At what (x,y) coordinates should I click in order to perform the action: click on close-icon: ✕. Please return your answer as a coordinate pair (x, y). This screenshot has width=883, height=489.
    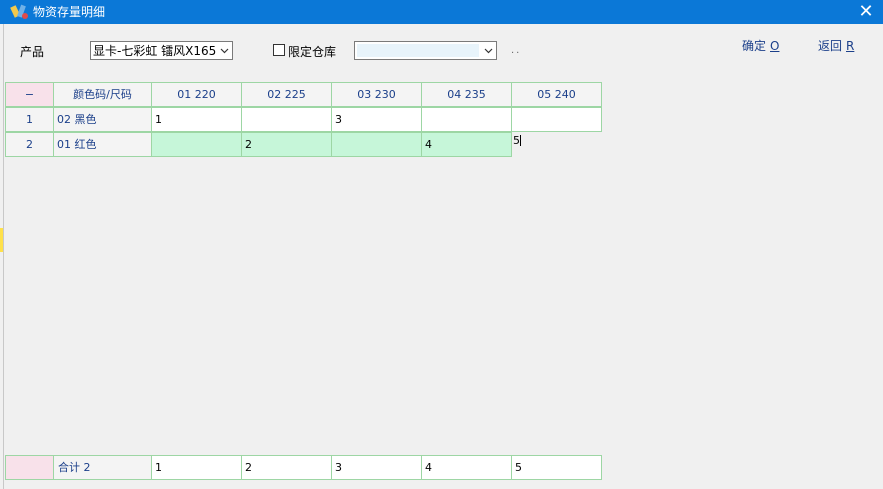
    Looking at the image, I should click on (866, 12).